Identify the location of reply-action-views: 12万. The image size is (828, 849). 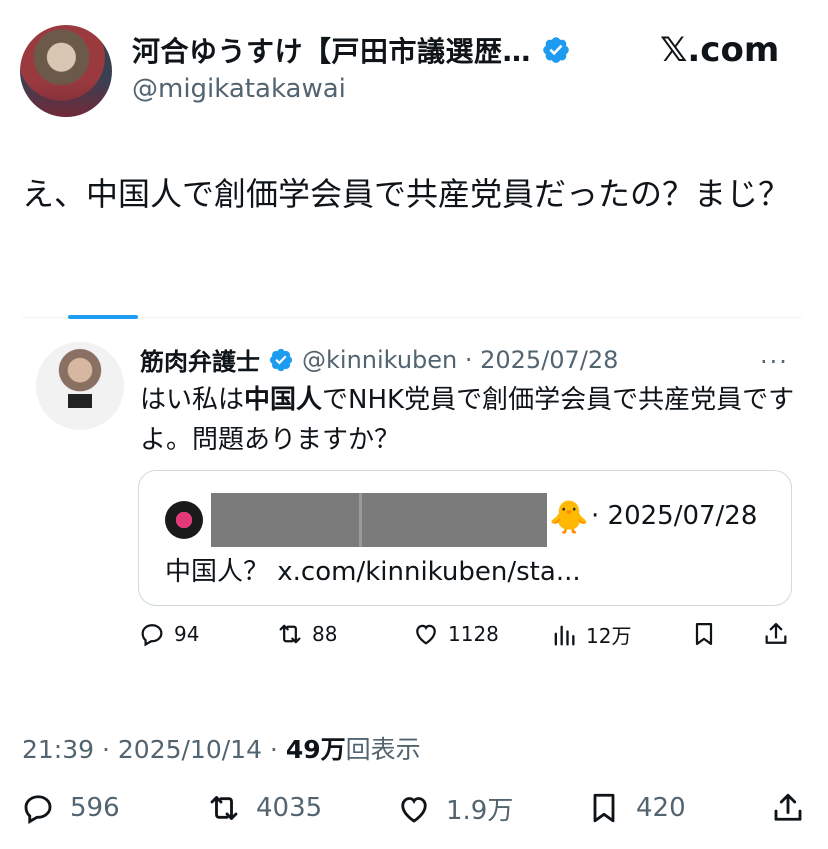
(590, 634).